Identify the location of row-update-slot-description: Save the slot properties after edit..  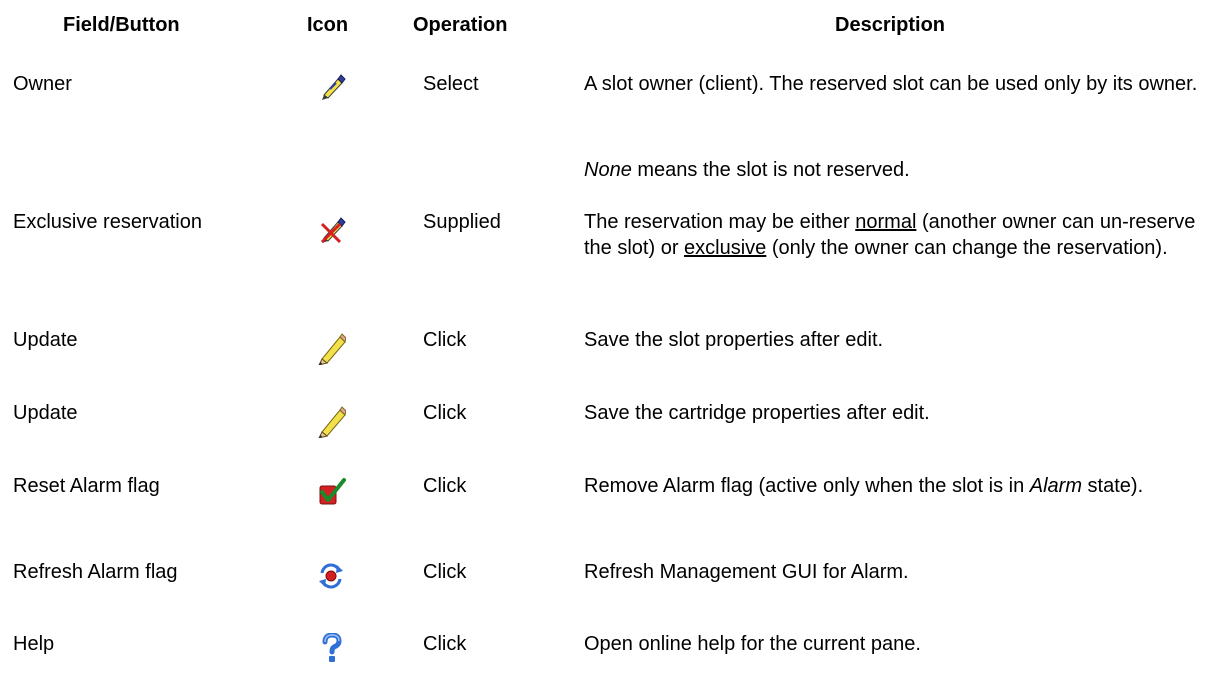
(734, 340).